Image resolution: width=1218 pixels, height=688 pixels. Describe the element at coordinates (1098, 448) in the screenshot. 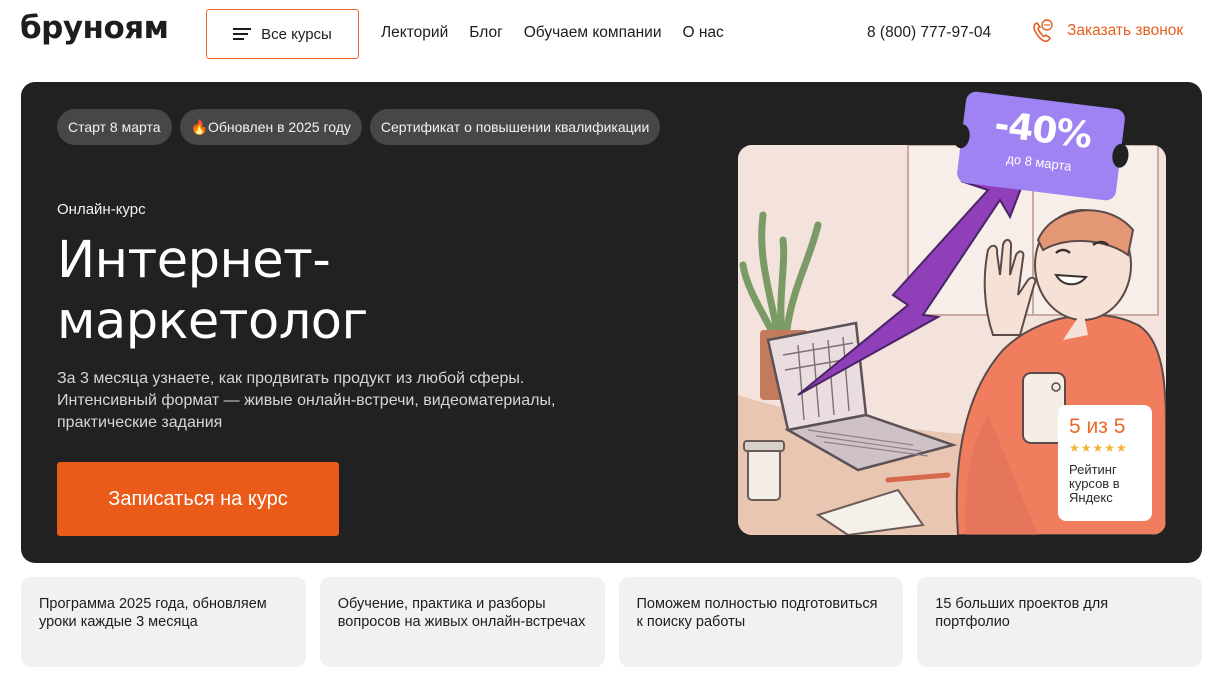

I see `rating-stars: ★★★★★` at that location.